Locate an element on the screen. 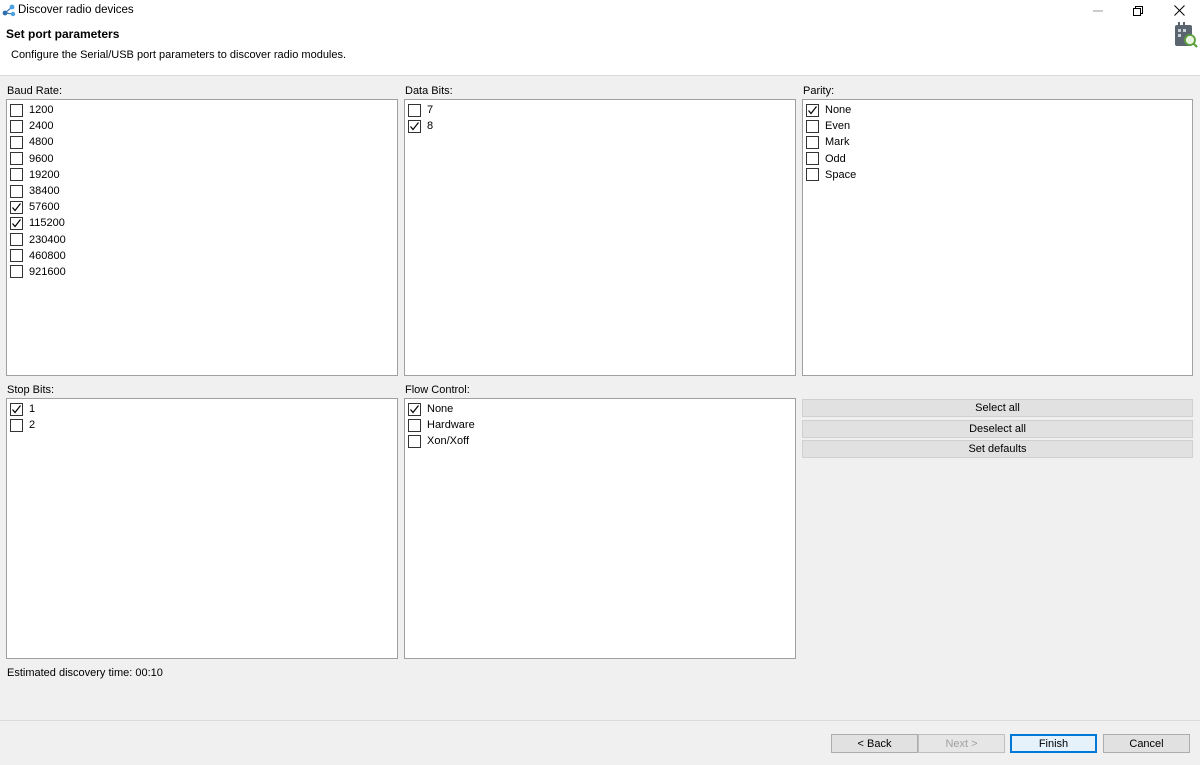 This screenshot has width=1200, height=765. stop-bits-label: Stop Bits: is located at coordinates (31, 390).